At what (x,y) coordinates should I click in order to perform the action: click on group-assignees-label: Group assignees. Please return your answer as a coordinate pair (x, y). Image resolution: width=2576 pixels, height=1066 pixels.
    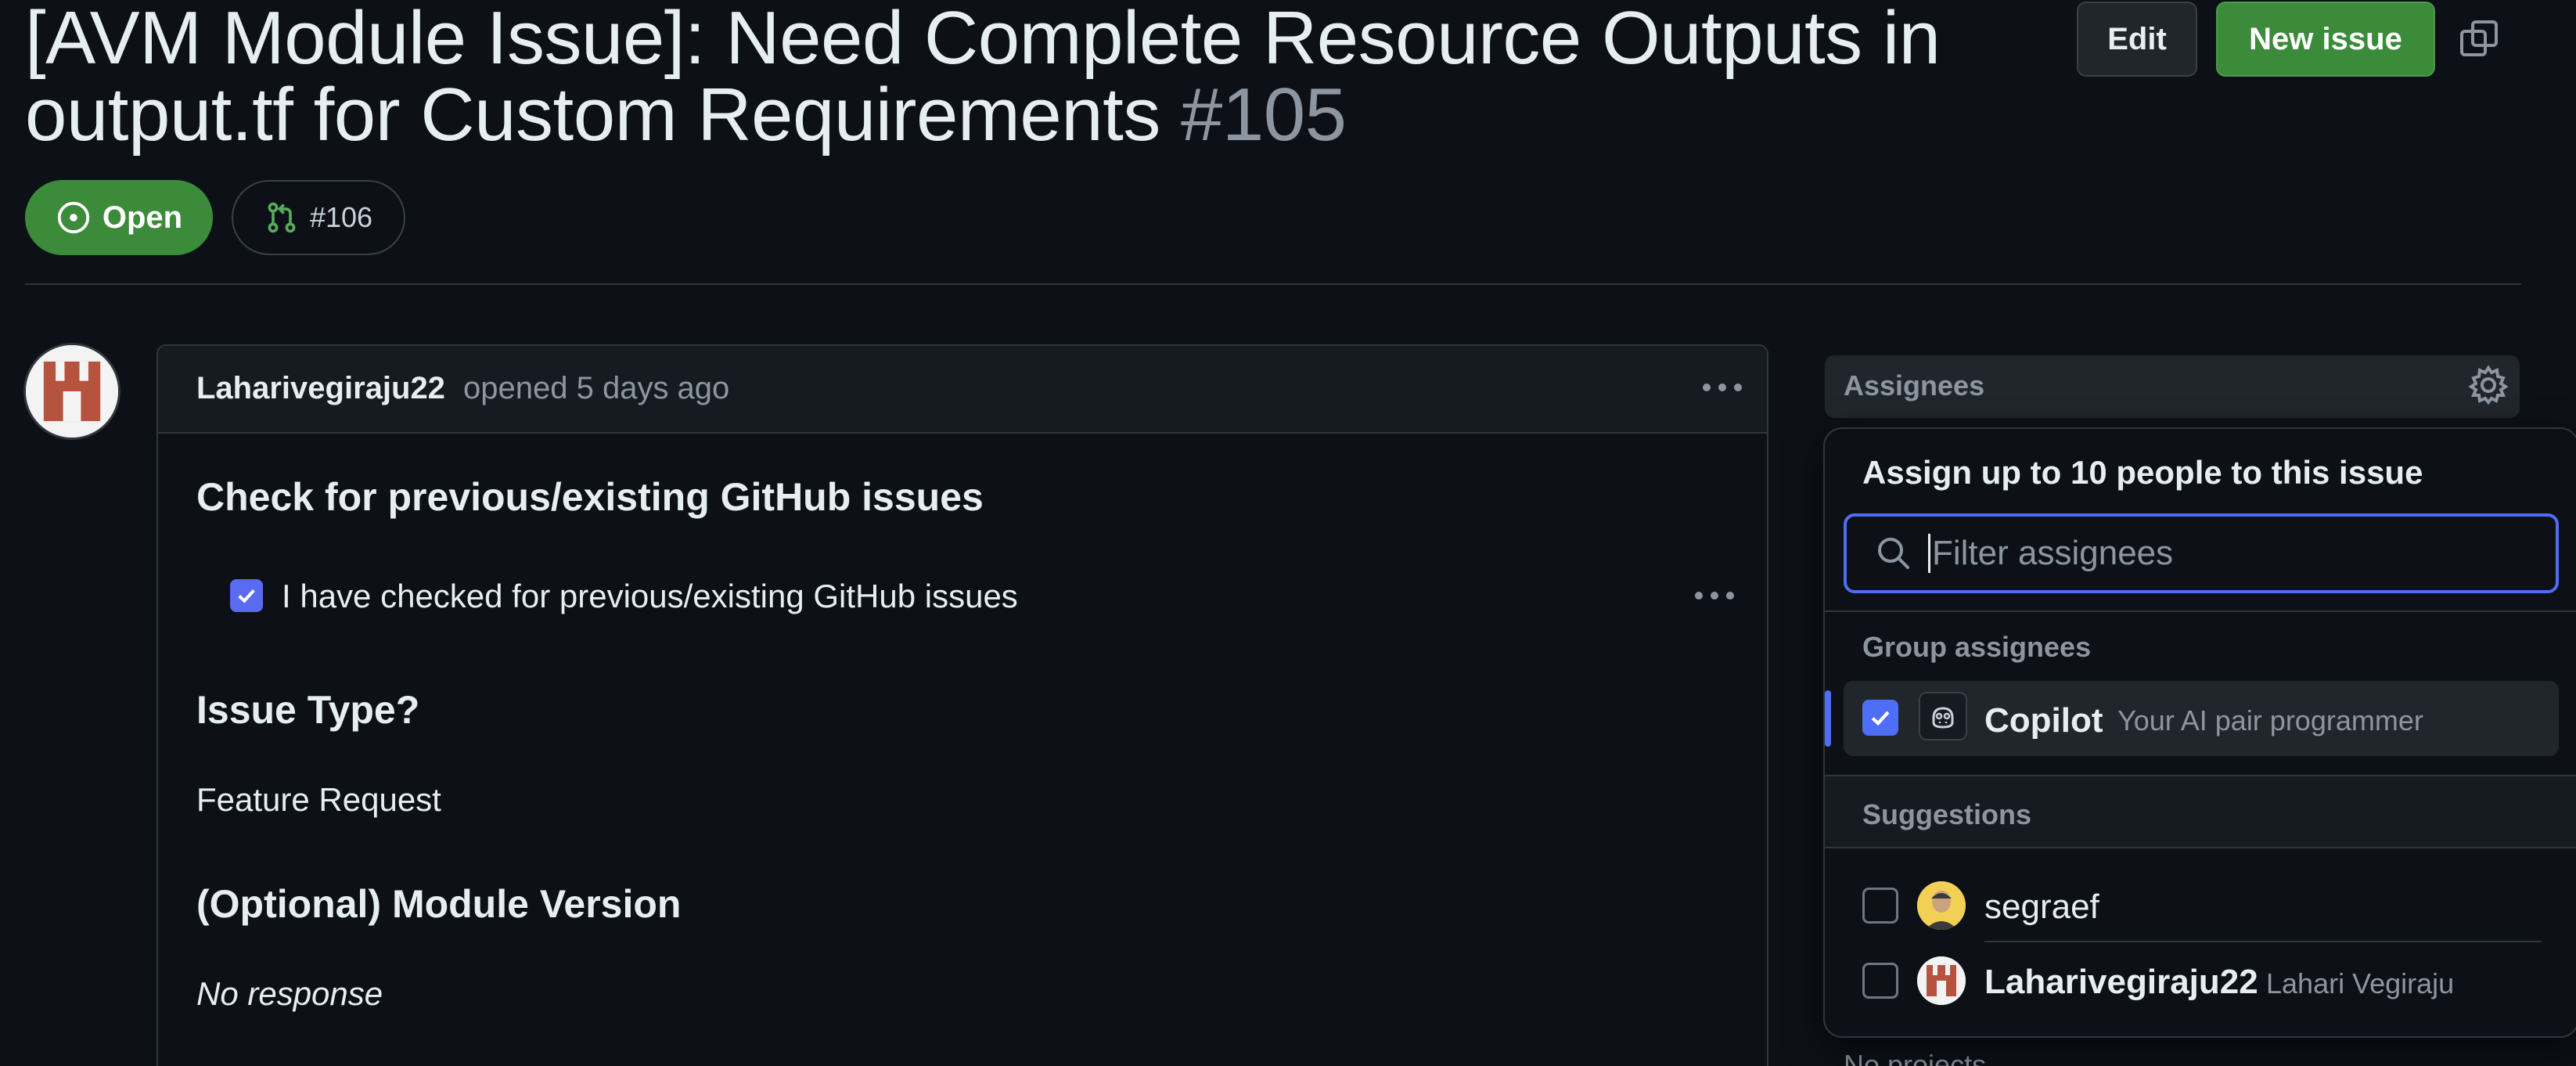
    Looking at the image, I should click on (1977, 647).